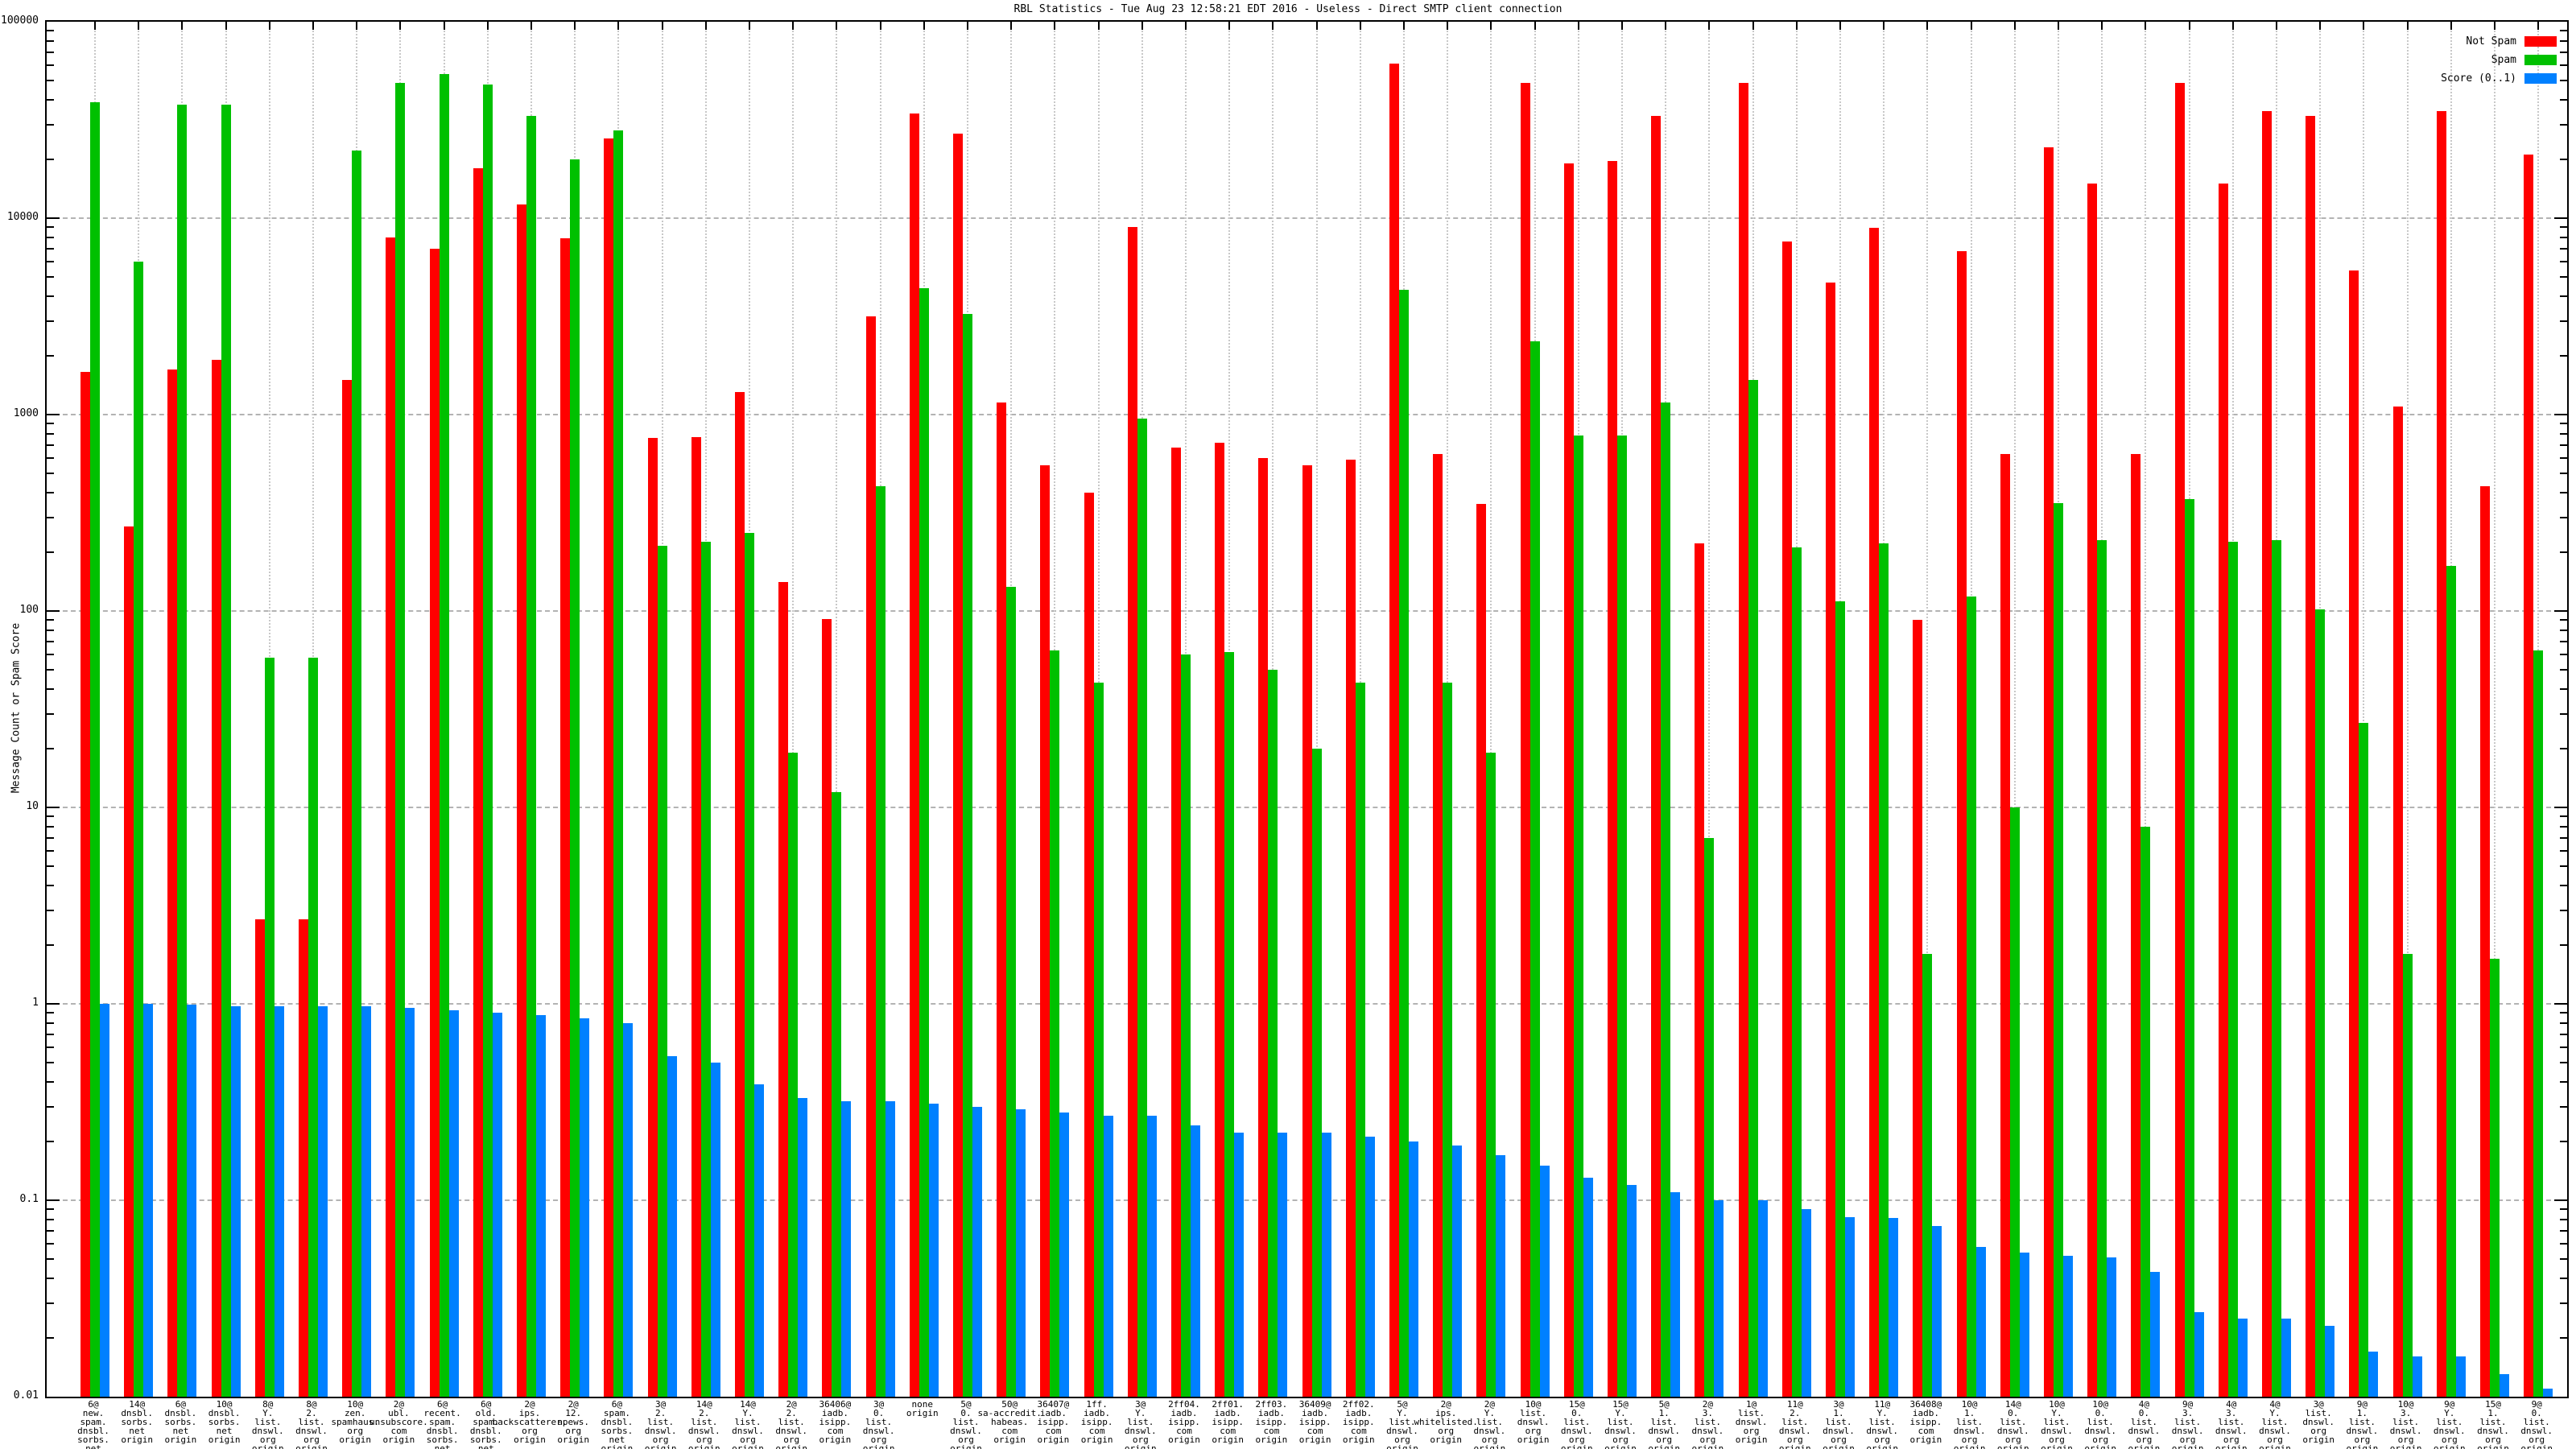 This screenshot has height=1449, width=2576. Describe the element at coordinates (2499, 60) in the screenshot. I see `legend-row-spam: Spam` at that location.